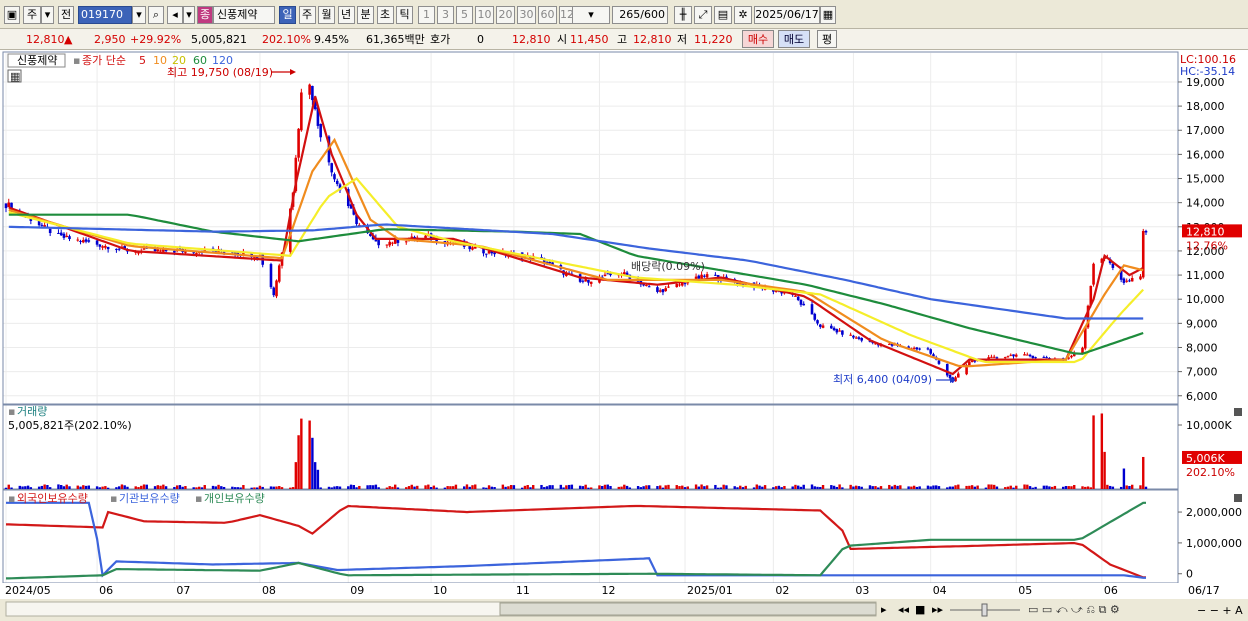 The height and width of the screenshot is (621, 1248). I want to click on holding-legend-2: 개인보유수량, so click(234, 498).